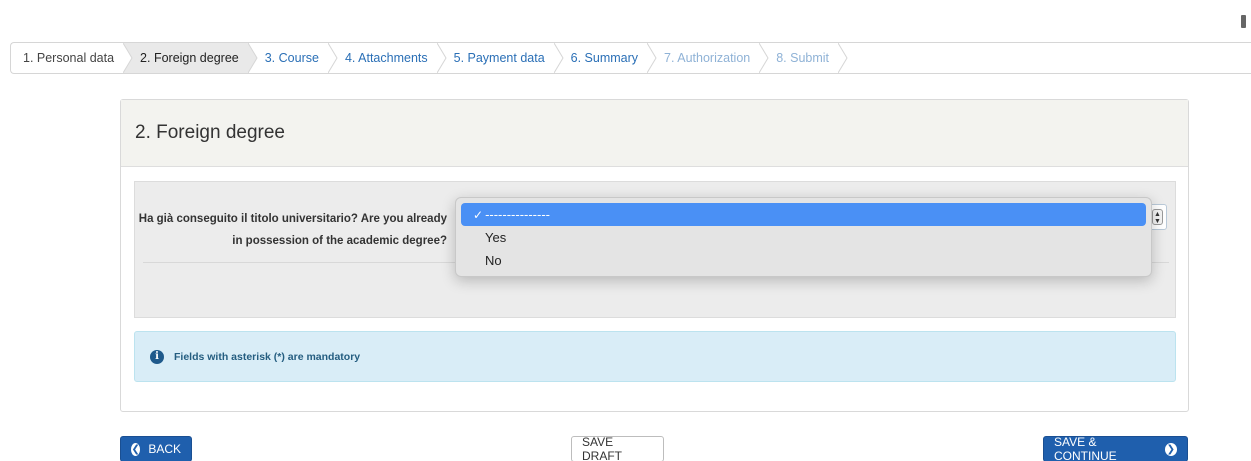 This screenshot has height=461, width=1251. I want to click on back-label: BACK, so click(164, 449).